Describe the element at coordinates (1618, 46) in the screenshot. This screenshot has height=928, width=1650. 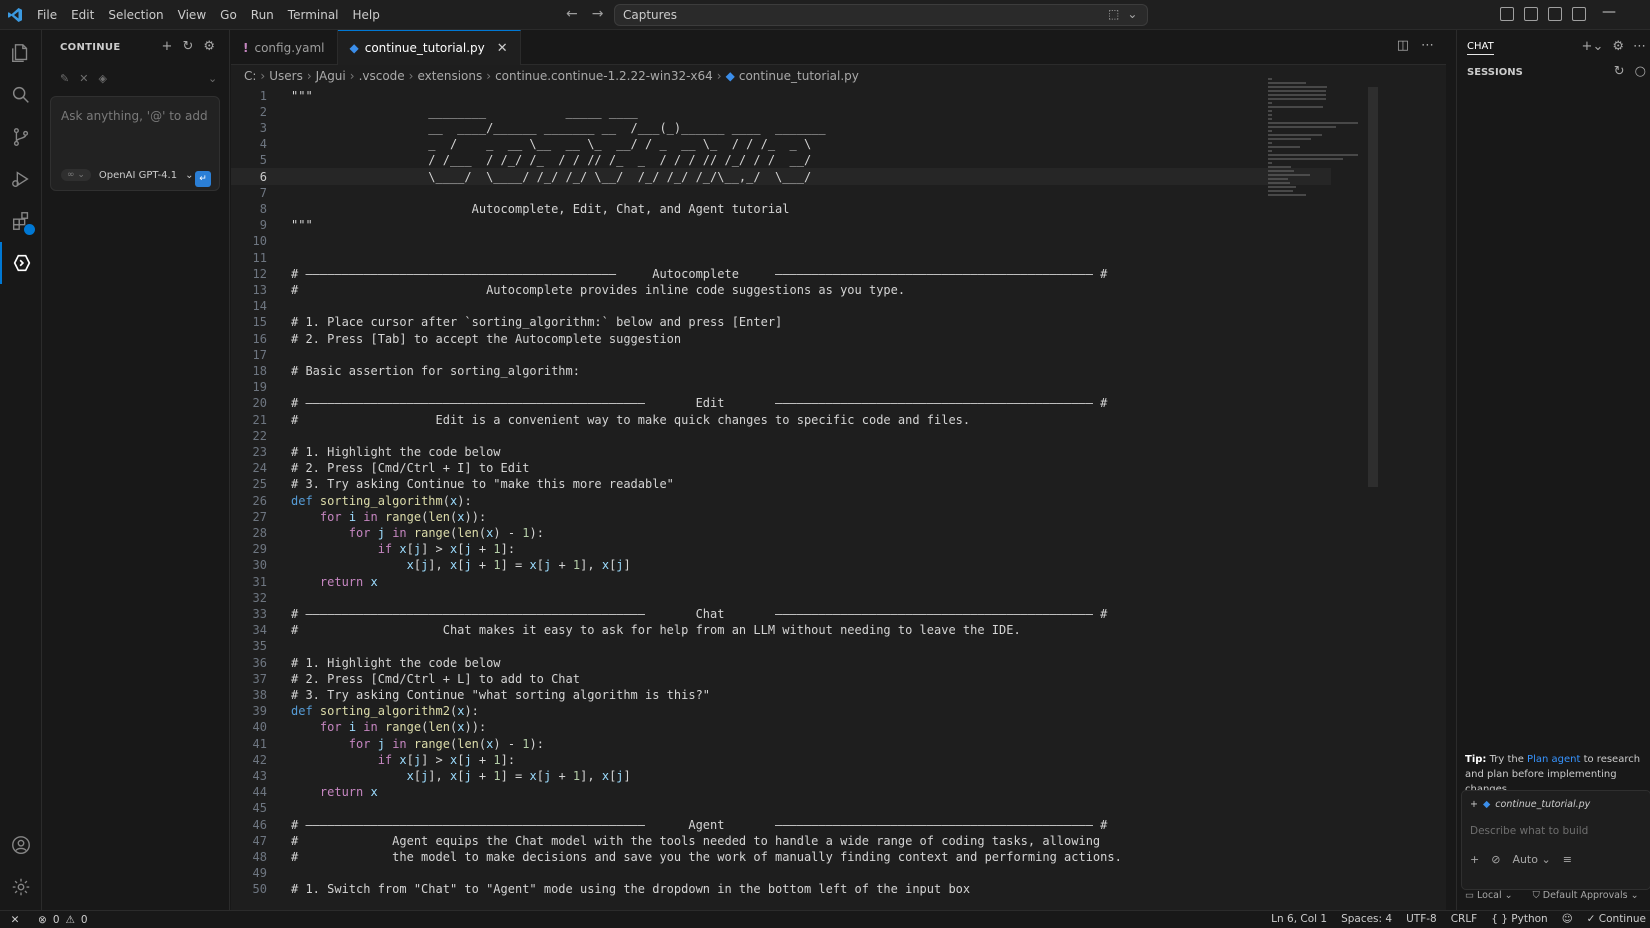
I see `settings-gear-icon: ⚙` at that location.